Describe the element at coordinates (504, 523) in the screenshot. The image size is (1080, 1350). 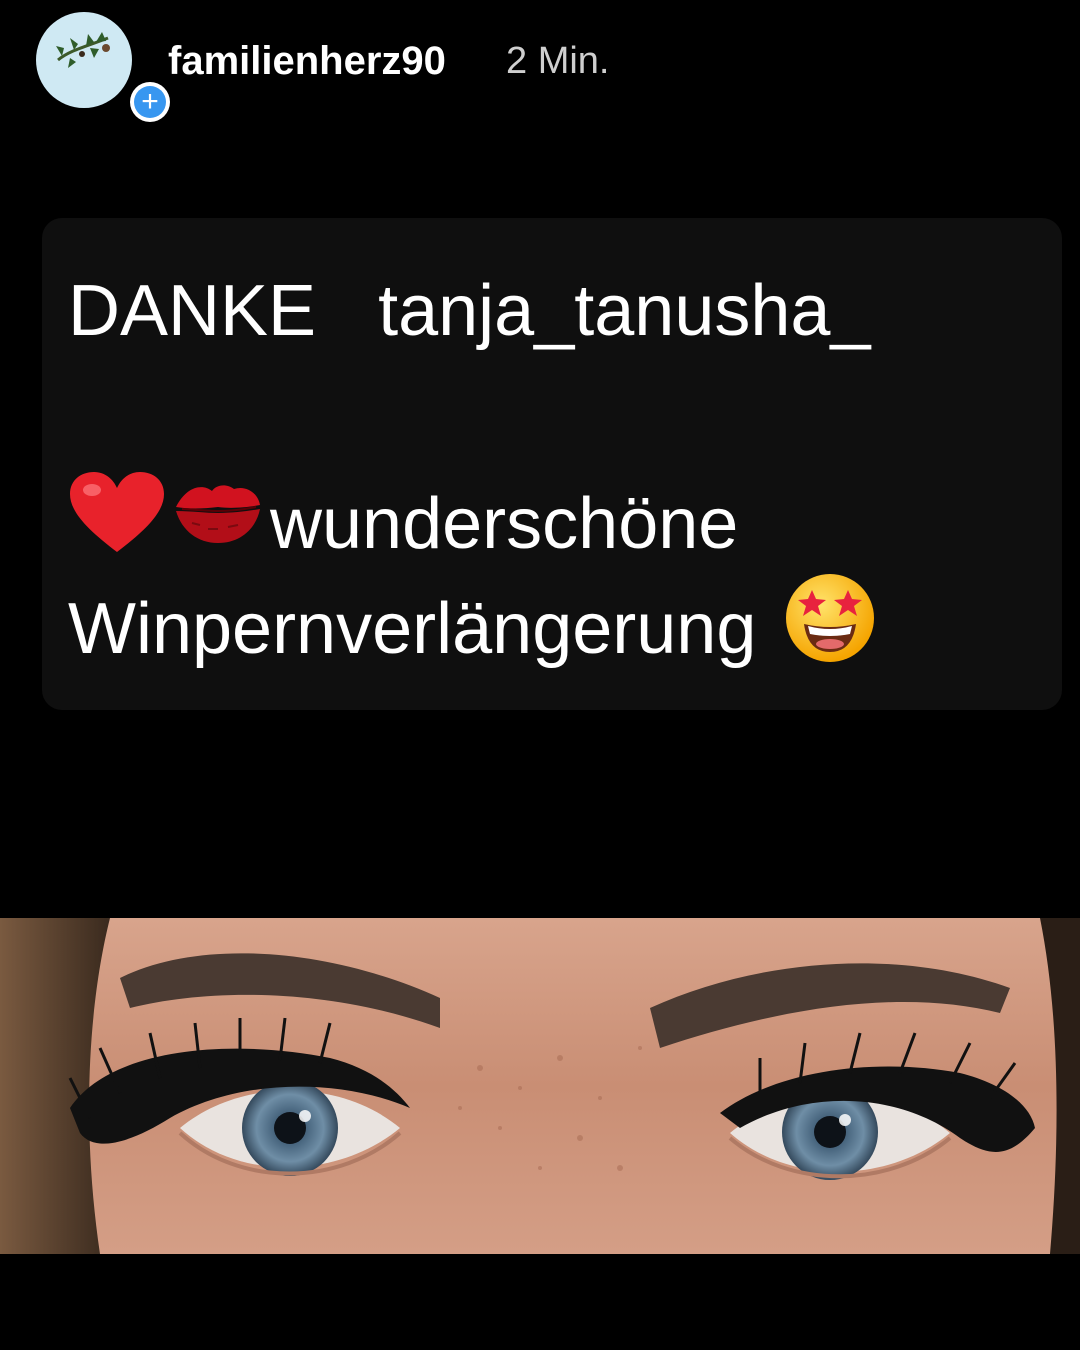
I see `compliment-text: wunderschöne` at that location.